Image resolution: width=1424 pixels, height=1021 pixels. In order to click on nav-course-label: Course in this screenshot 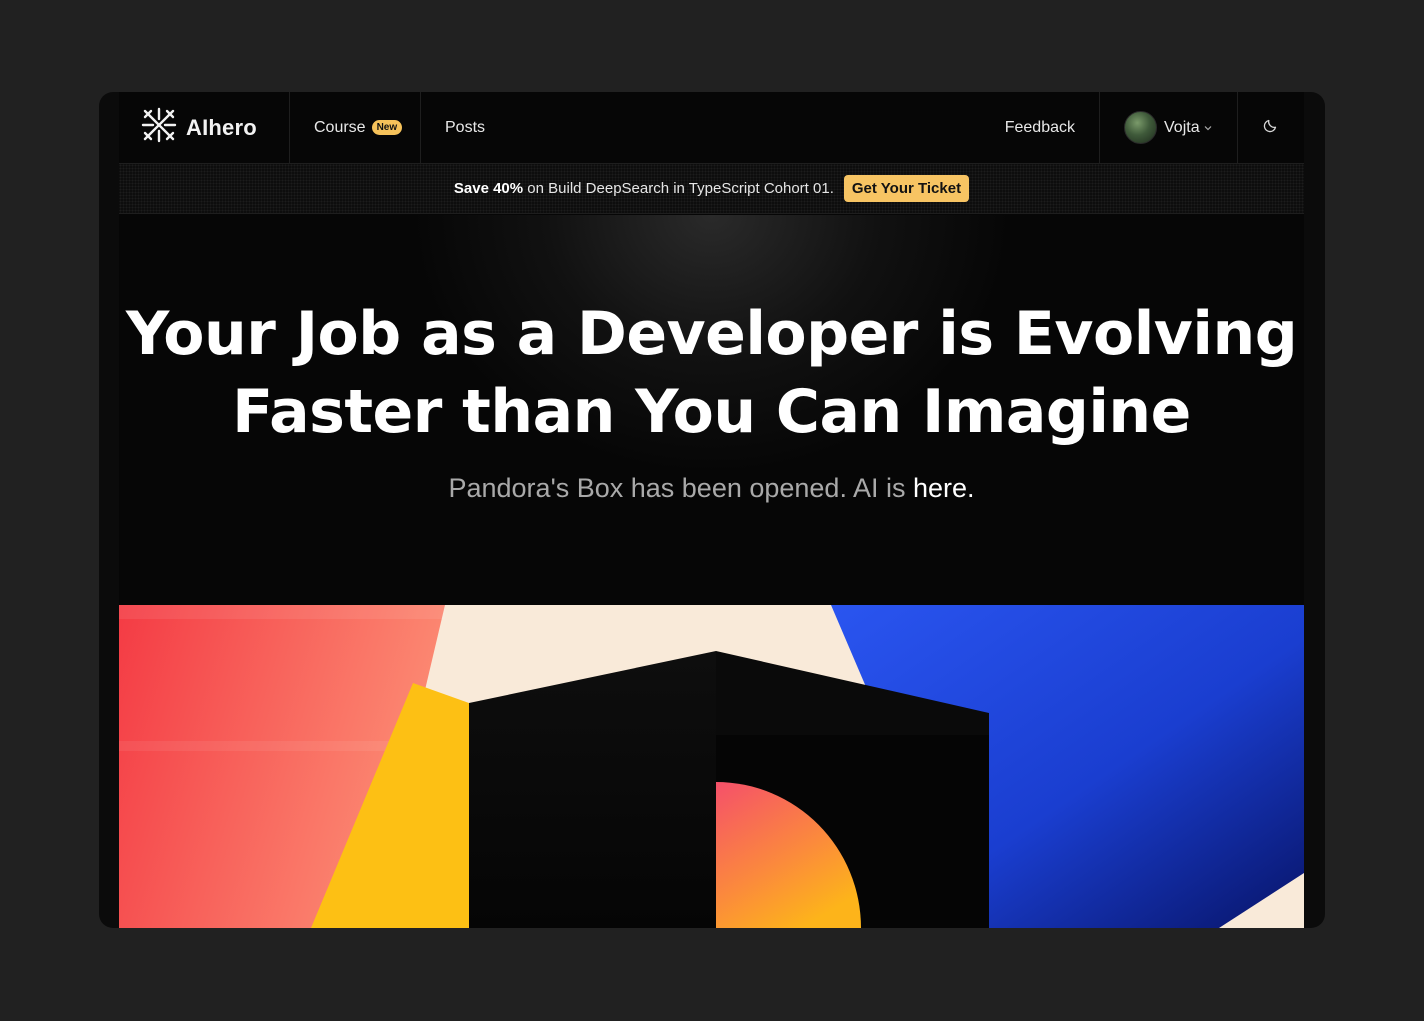, I will do `click(340, 127)`.